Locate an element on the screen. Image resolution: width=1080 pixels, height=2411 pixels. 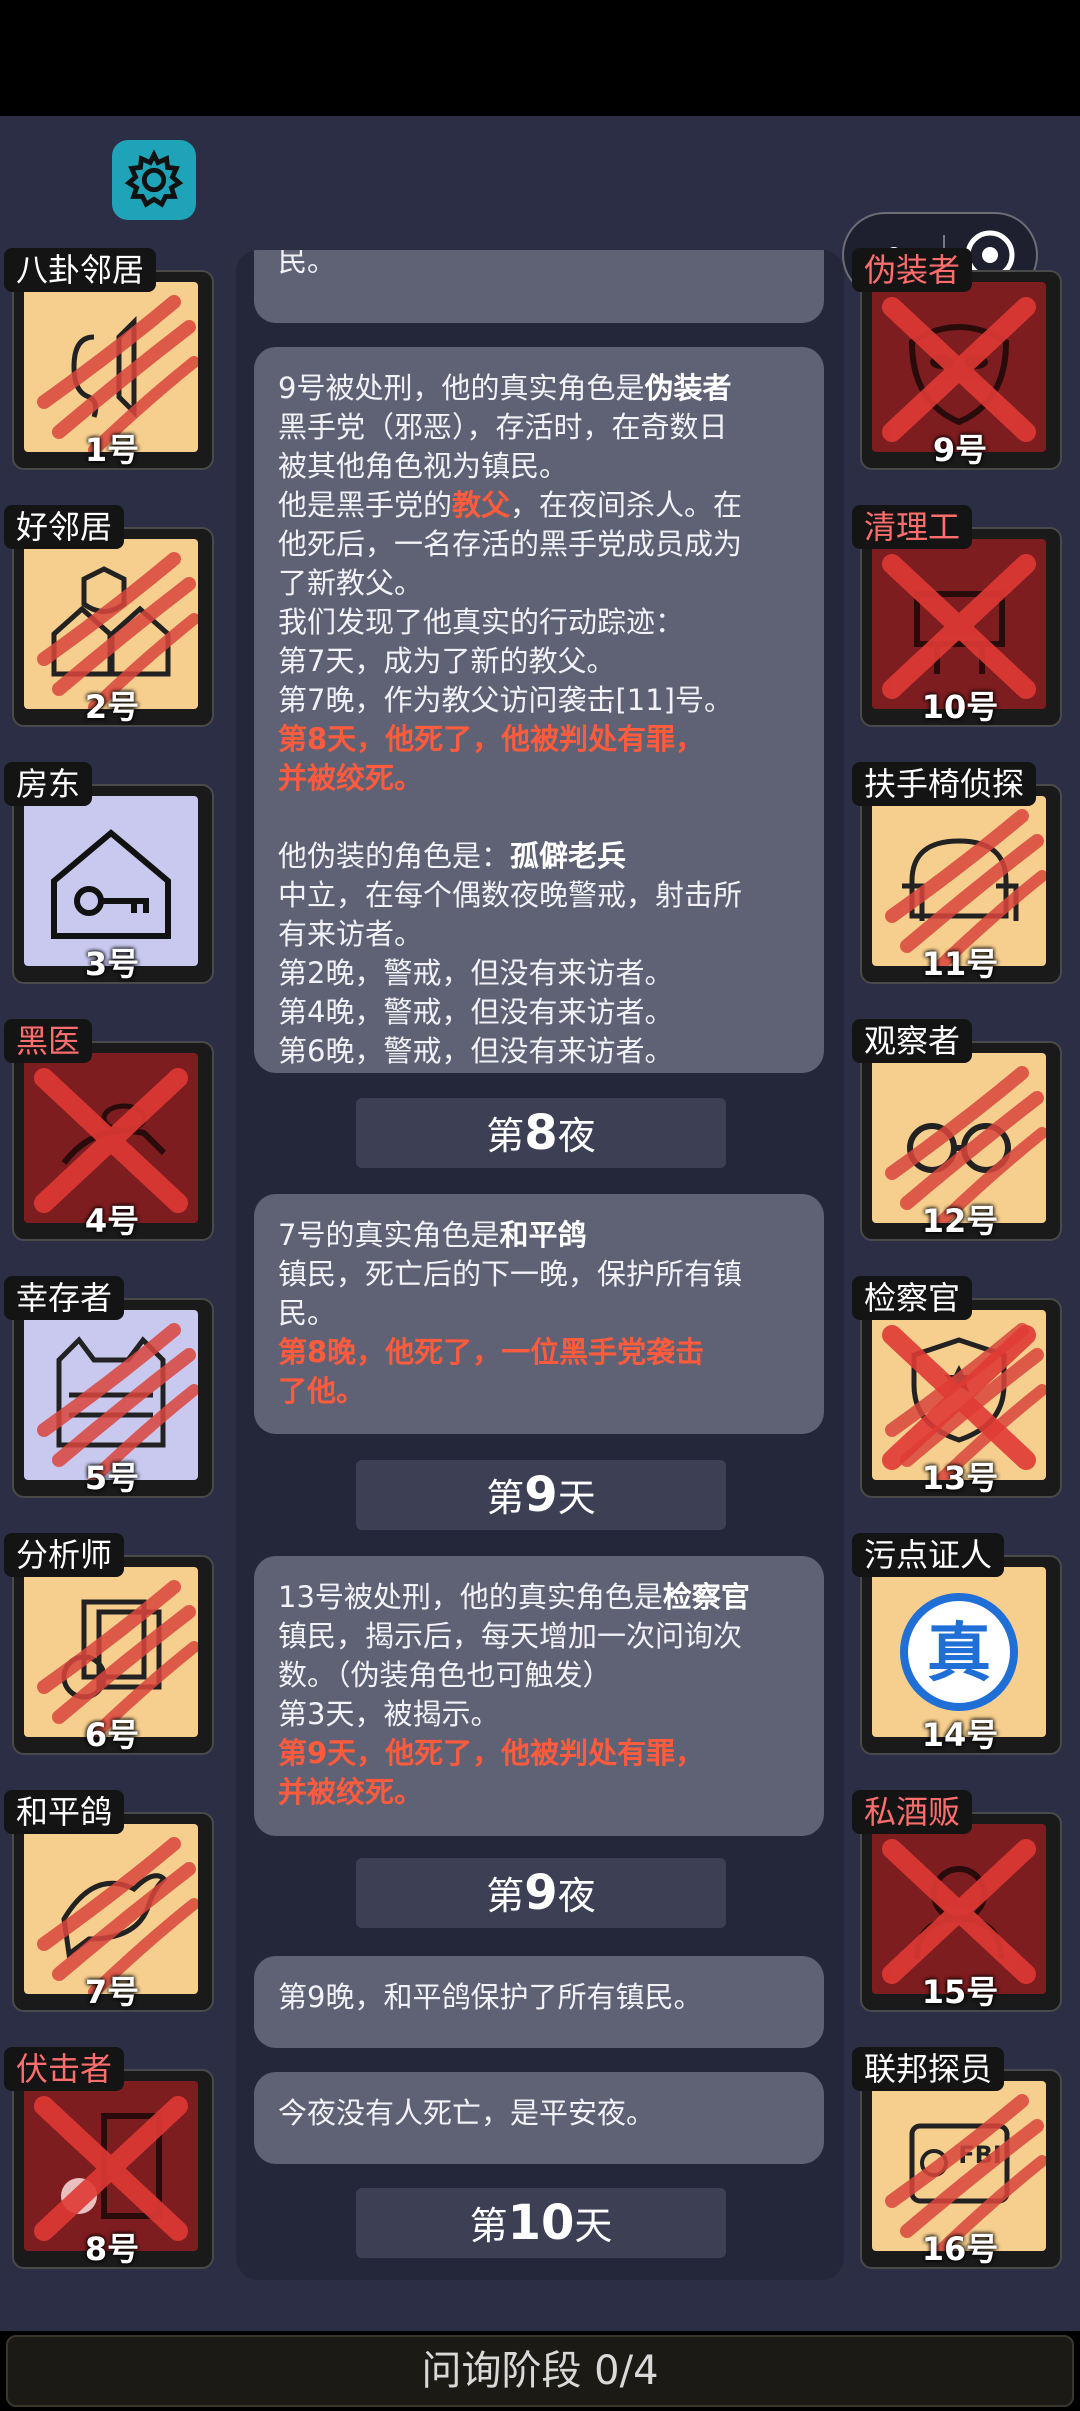
log-line: 他死后，一名存活的黑手党成员成为 is located at coordinates (510, 544).